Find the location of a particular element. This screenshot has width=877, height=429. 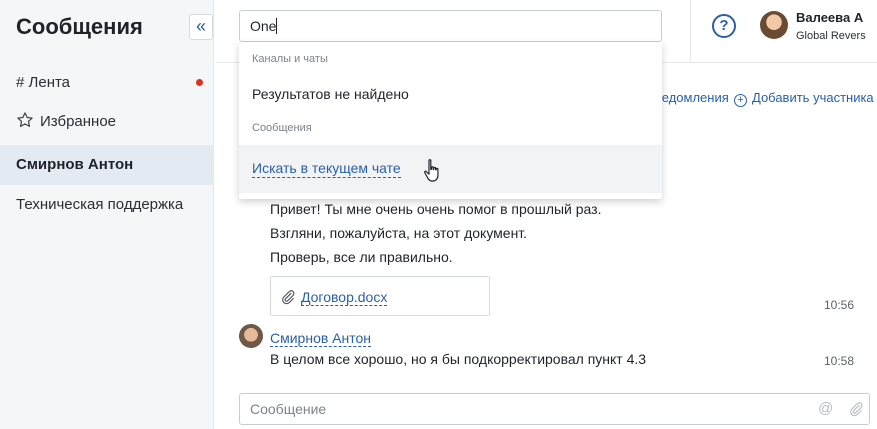

star-icon is located at coordinates (25, 119).